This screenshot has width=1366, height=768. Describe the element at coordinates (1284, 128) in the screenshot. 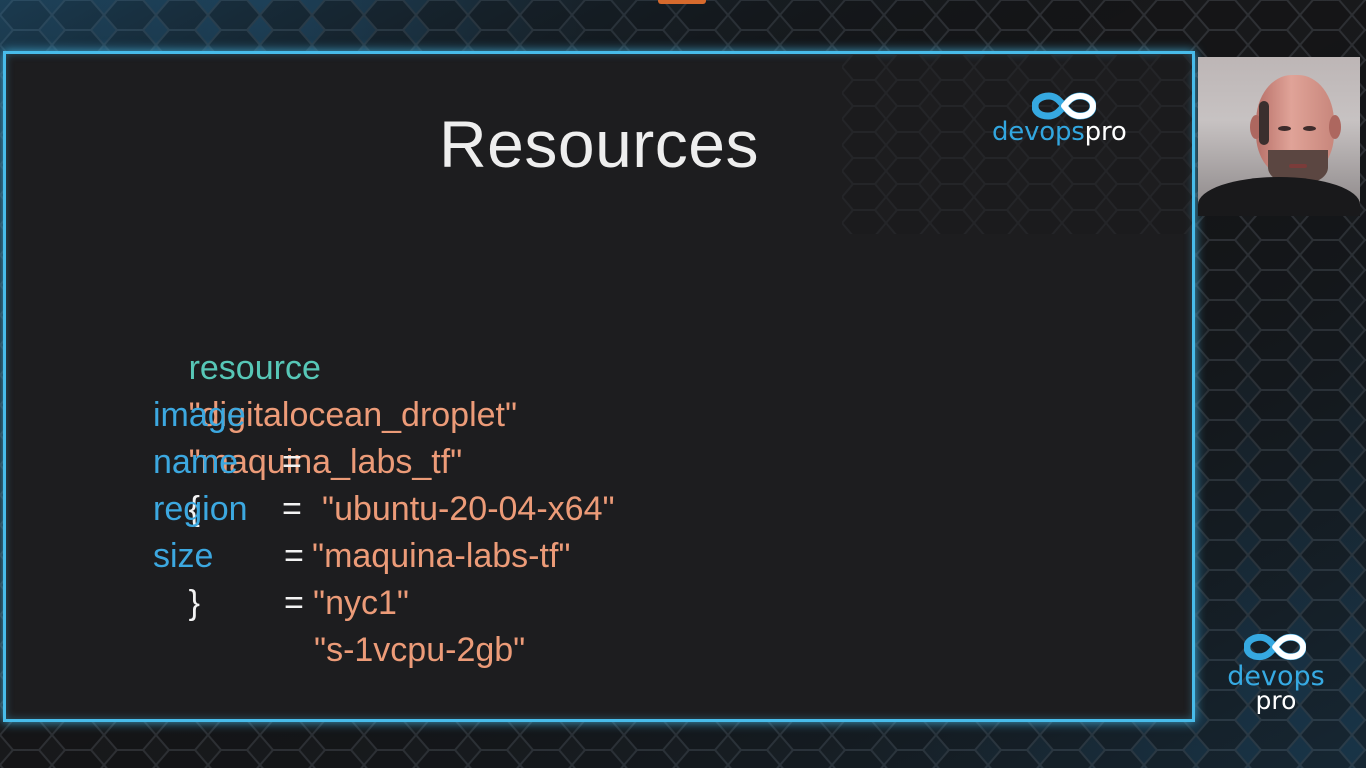

I see `presenter-left-eye` at that location.